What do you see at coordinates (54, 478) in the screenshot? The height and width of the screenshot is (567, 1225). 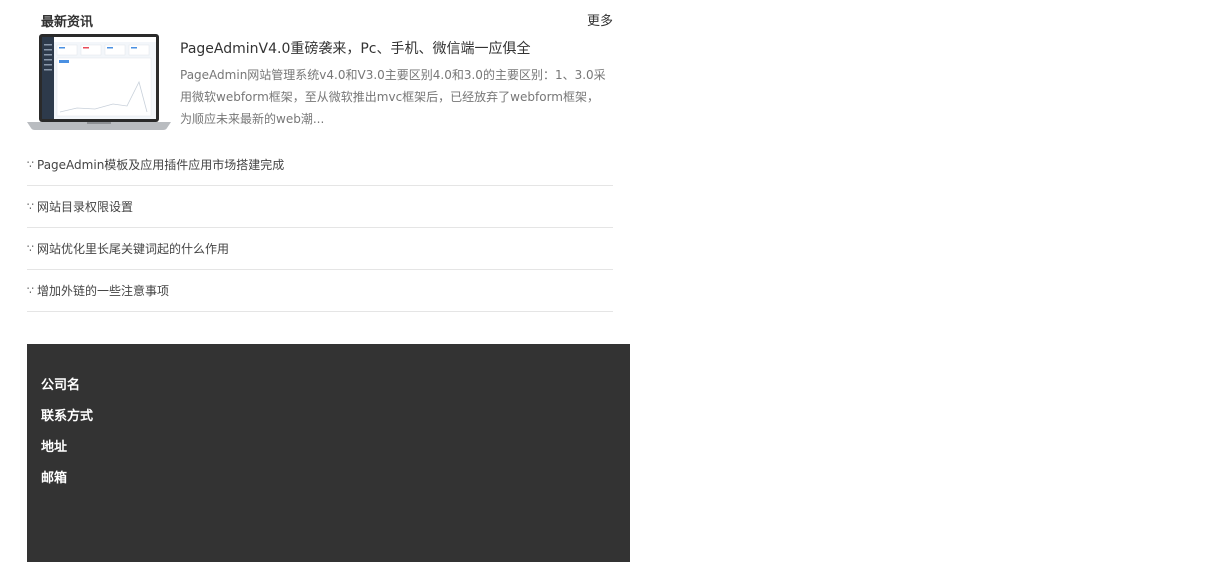 I see `footer-email: 邮箱` at bounding box center [54, 478].